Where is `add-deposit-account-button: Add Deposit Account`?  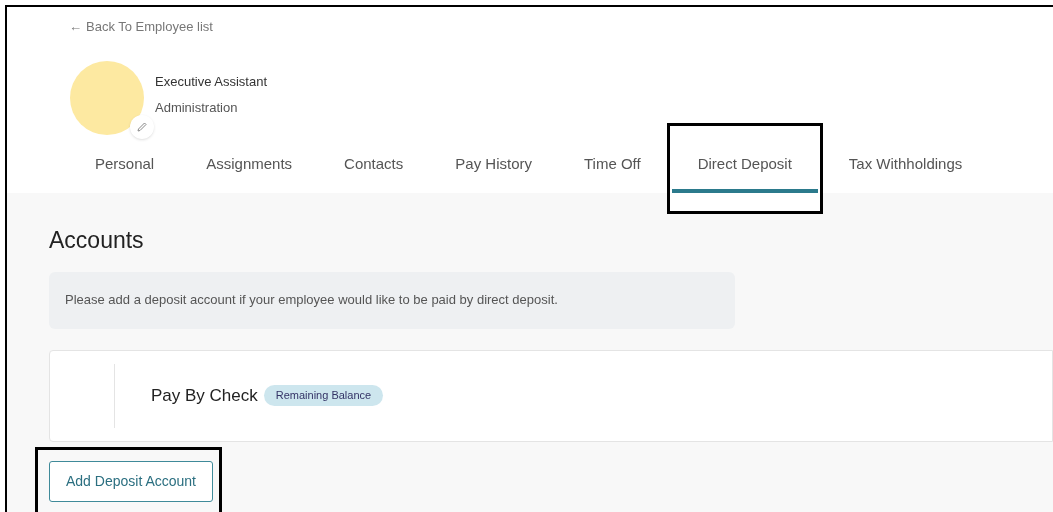
add-deposit-account-button: Add Deposit Account is located at coordinates (131, 481).